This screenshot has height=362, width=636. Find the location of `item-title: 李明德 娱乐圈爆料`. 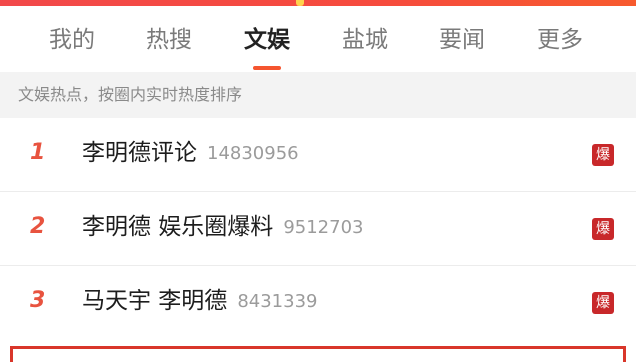

item-title: 李明德 娱乐圈爆料 is located at coordinates (178, 227).